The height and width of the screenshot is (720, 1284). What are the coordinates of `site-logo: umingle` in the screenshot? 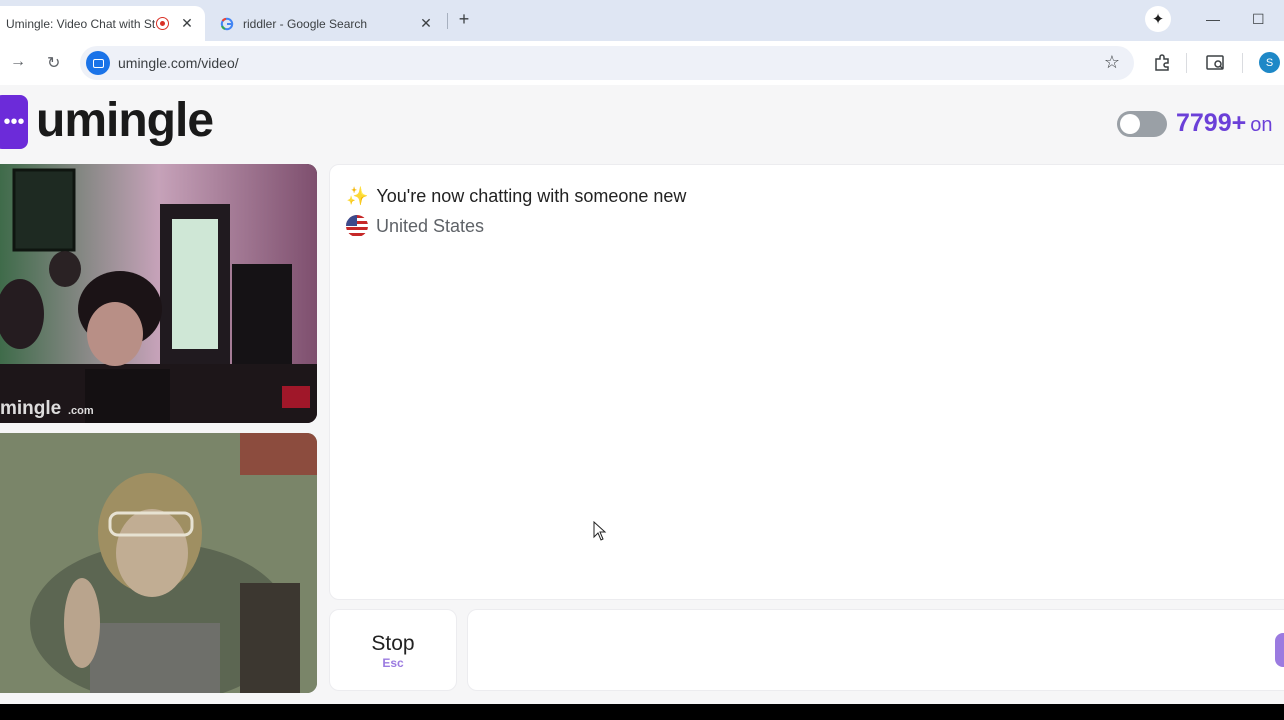 It's located at (125, 120).